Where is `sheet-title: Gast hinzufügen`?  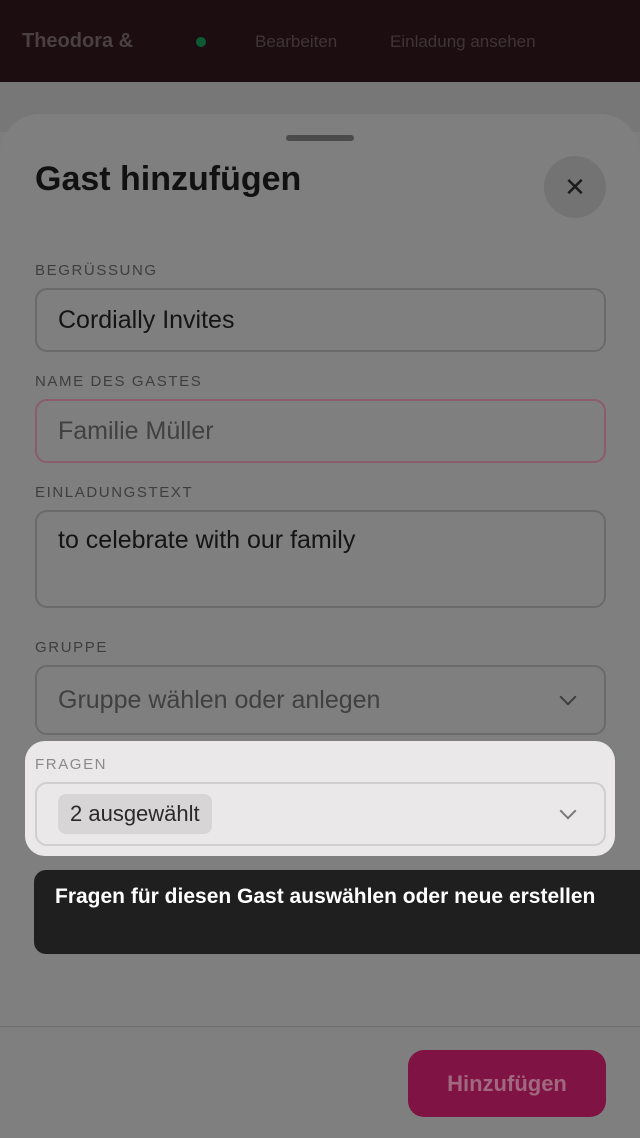
sheet-title: Gast hinzufügen is located at coordinates (168, 179).